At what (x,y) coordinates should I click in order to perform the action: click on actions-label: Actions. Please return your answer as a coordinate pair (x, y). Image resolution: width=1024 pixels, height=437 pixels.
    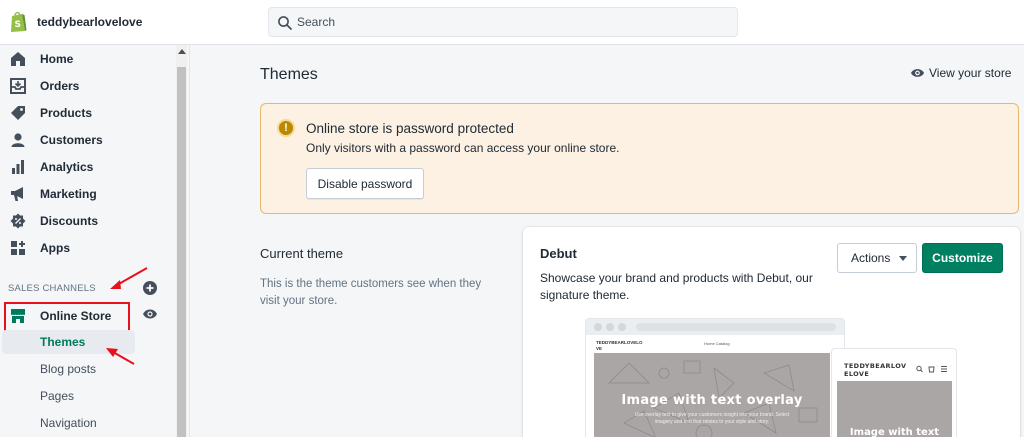
    Looking at the image, I should click on (871, 258).